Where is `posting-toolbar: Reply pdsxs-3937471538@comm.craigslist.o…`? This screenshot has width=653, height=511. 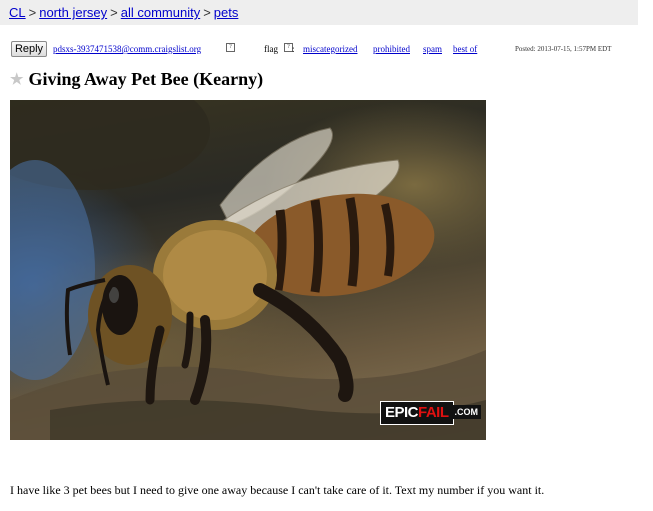
posting-toolbar: Reply pdsxs-3937471538@comm.craigslist.o… is located at coordinates (321, 50).